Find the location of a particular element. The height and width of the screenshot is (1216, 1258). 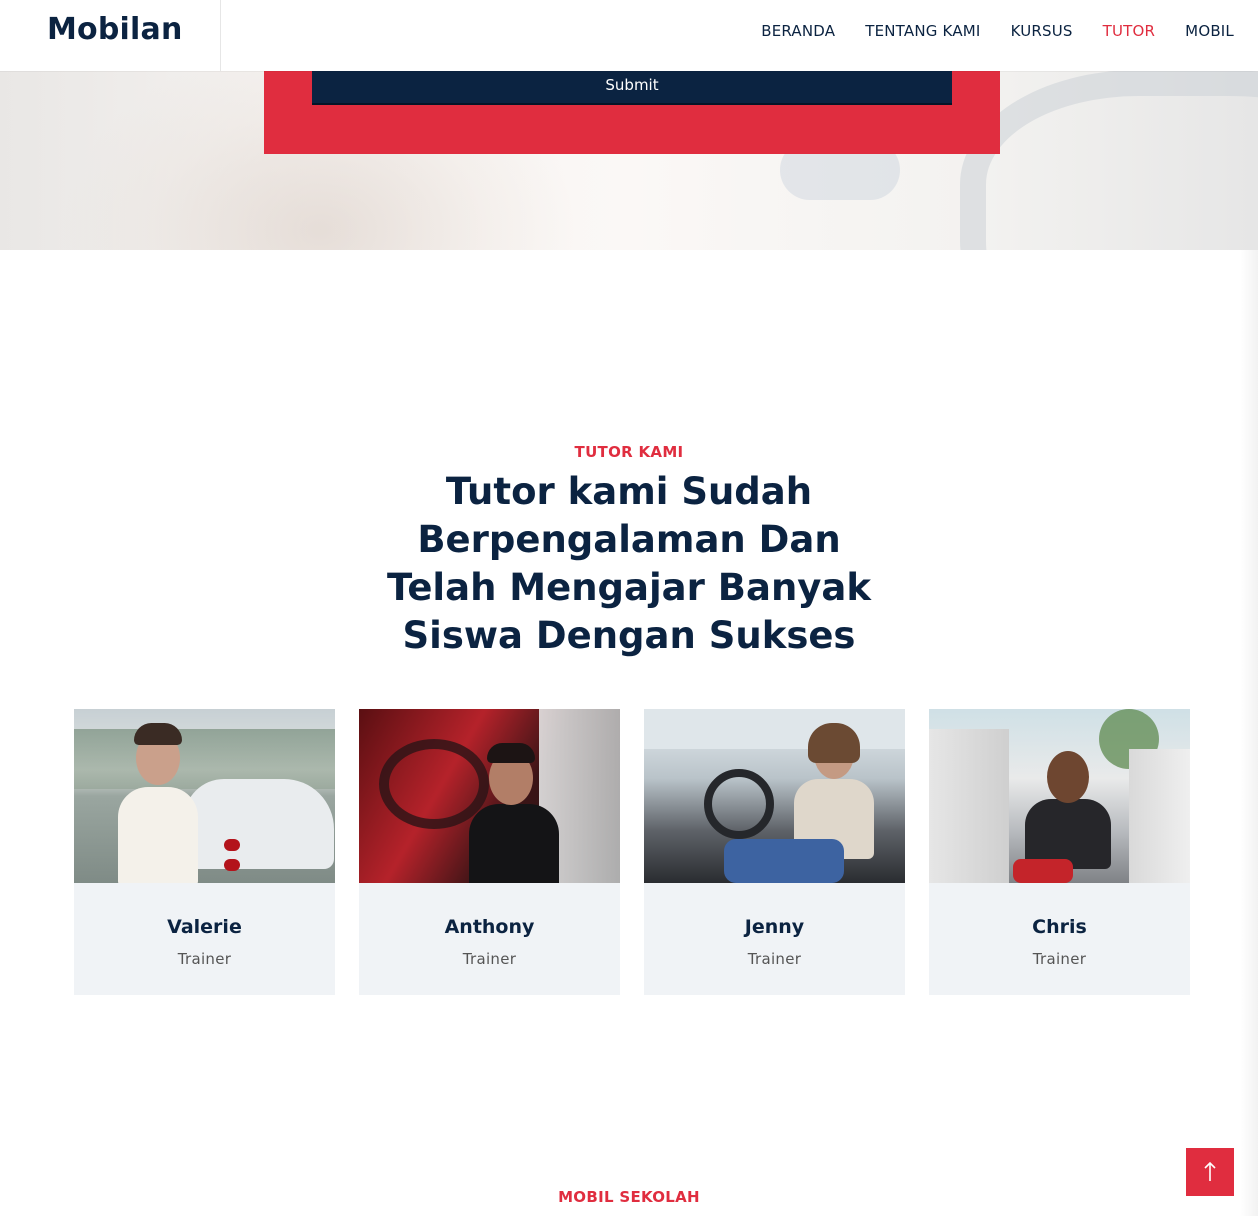

tutor-name: Anthony is located at coordinates (489, 927).